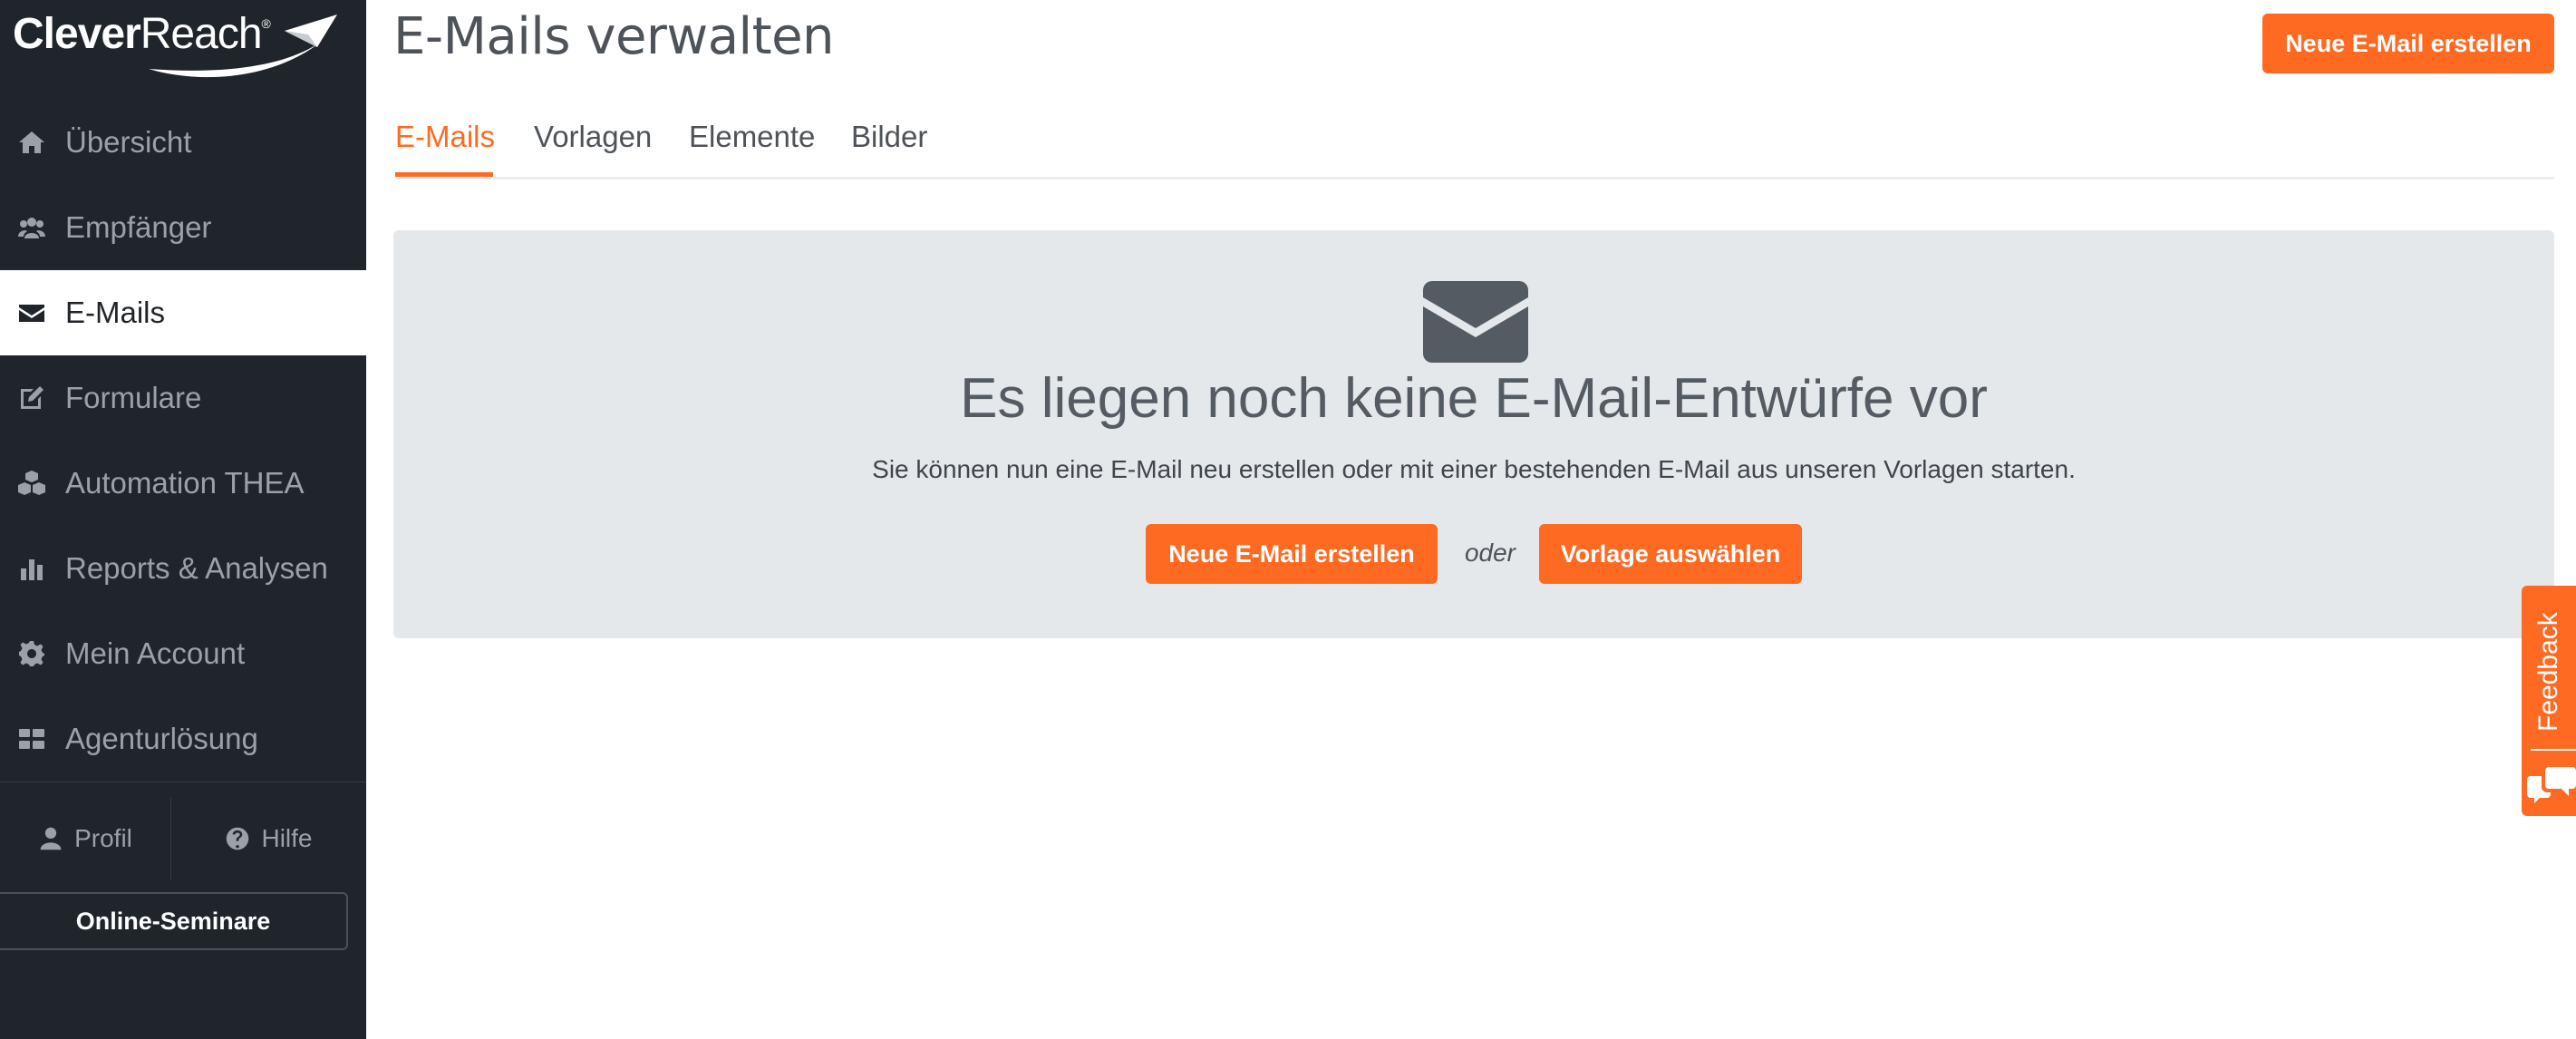  Describe the element at coordinates (614, 36) in the screenshot. I see `page-title: E-Mails verwalten` at that location.